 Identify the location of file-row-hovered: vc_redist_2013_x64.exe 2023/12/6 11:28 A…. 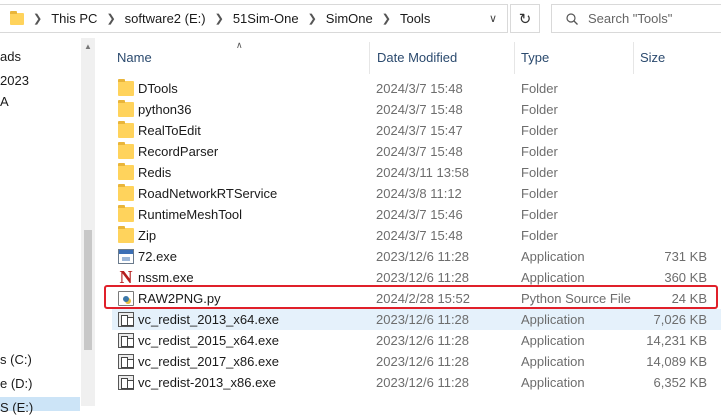
(416, 319).